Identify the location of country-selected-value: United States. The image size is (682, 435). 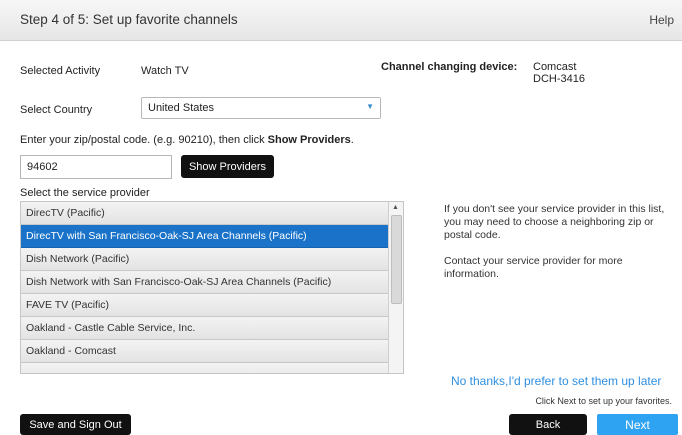
(181, 108).